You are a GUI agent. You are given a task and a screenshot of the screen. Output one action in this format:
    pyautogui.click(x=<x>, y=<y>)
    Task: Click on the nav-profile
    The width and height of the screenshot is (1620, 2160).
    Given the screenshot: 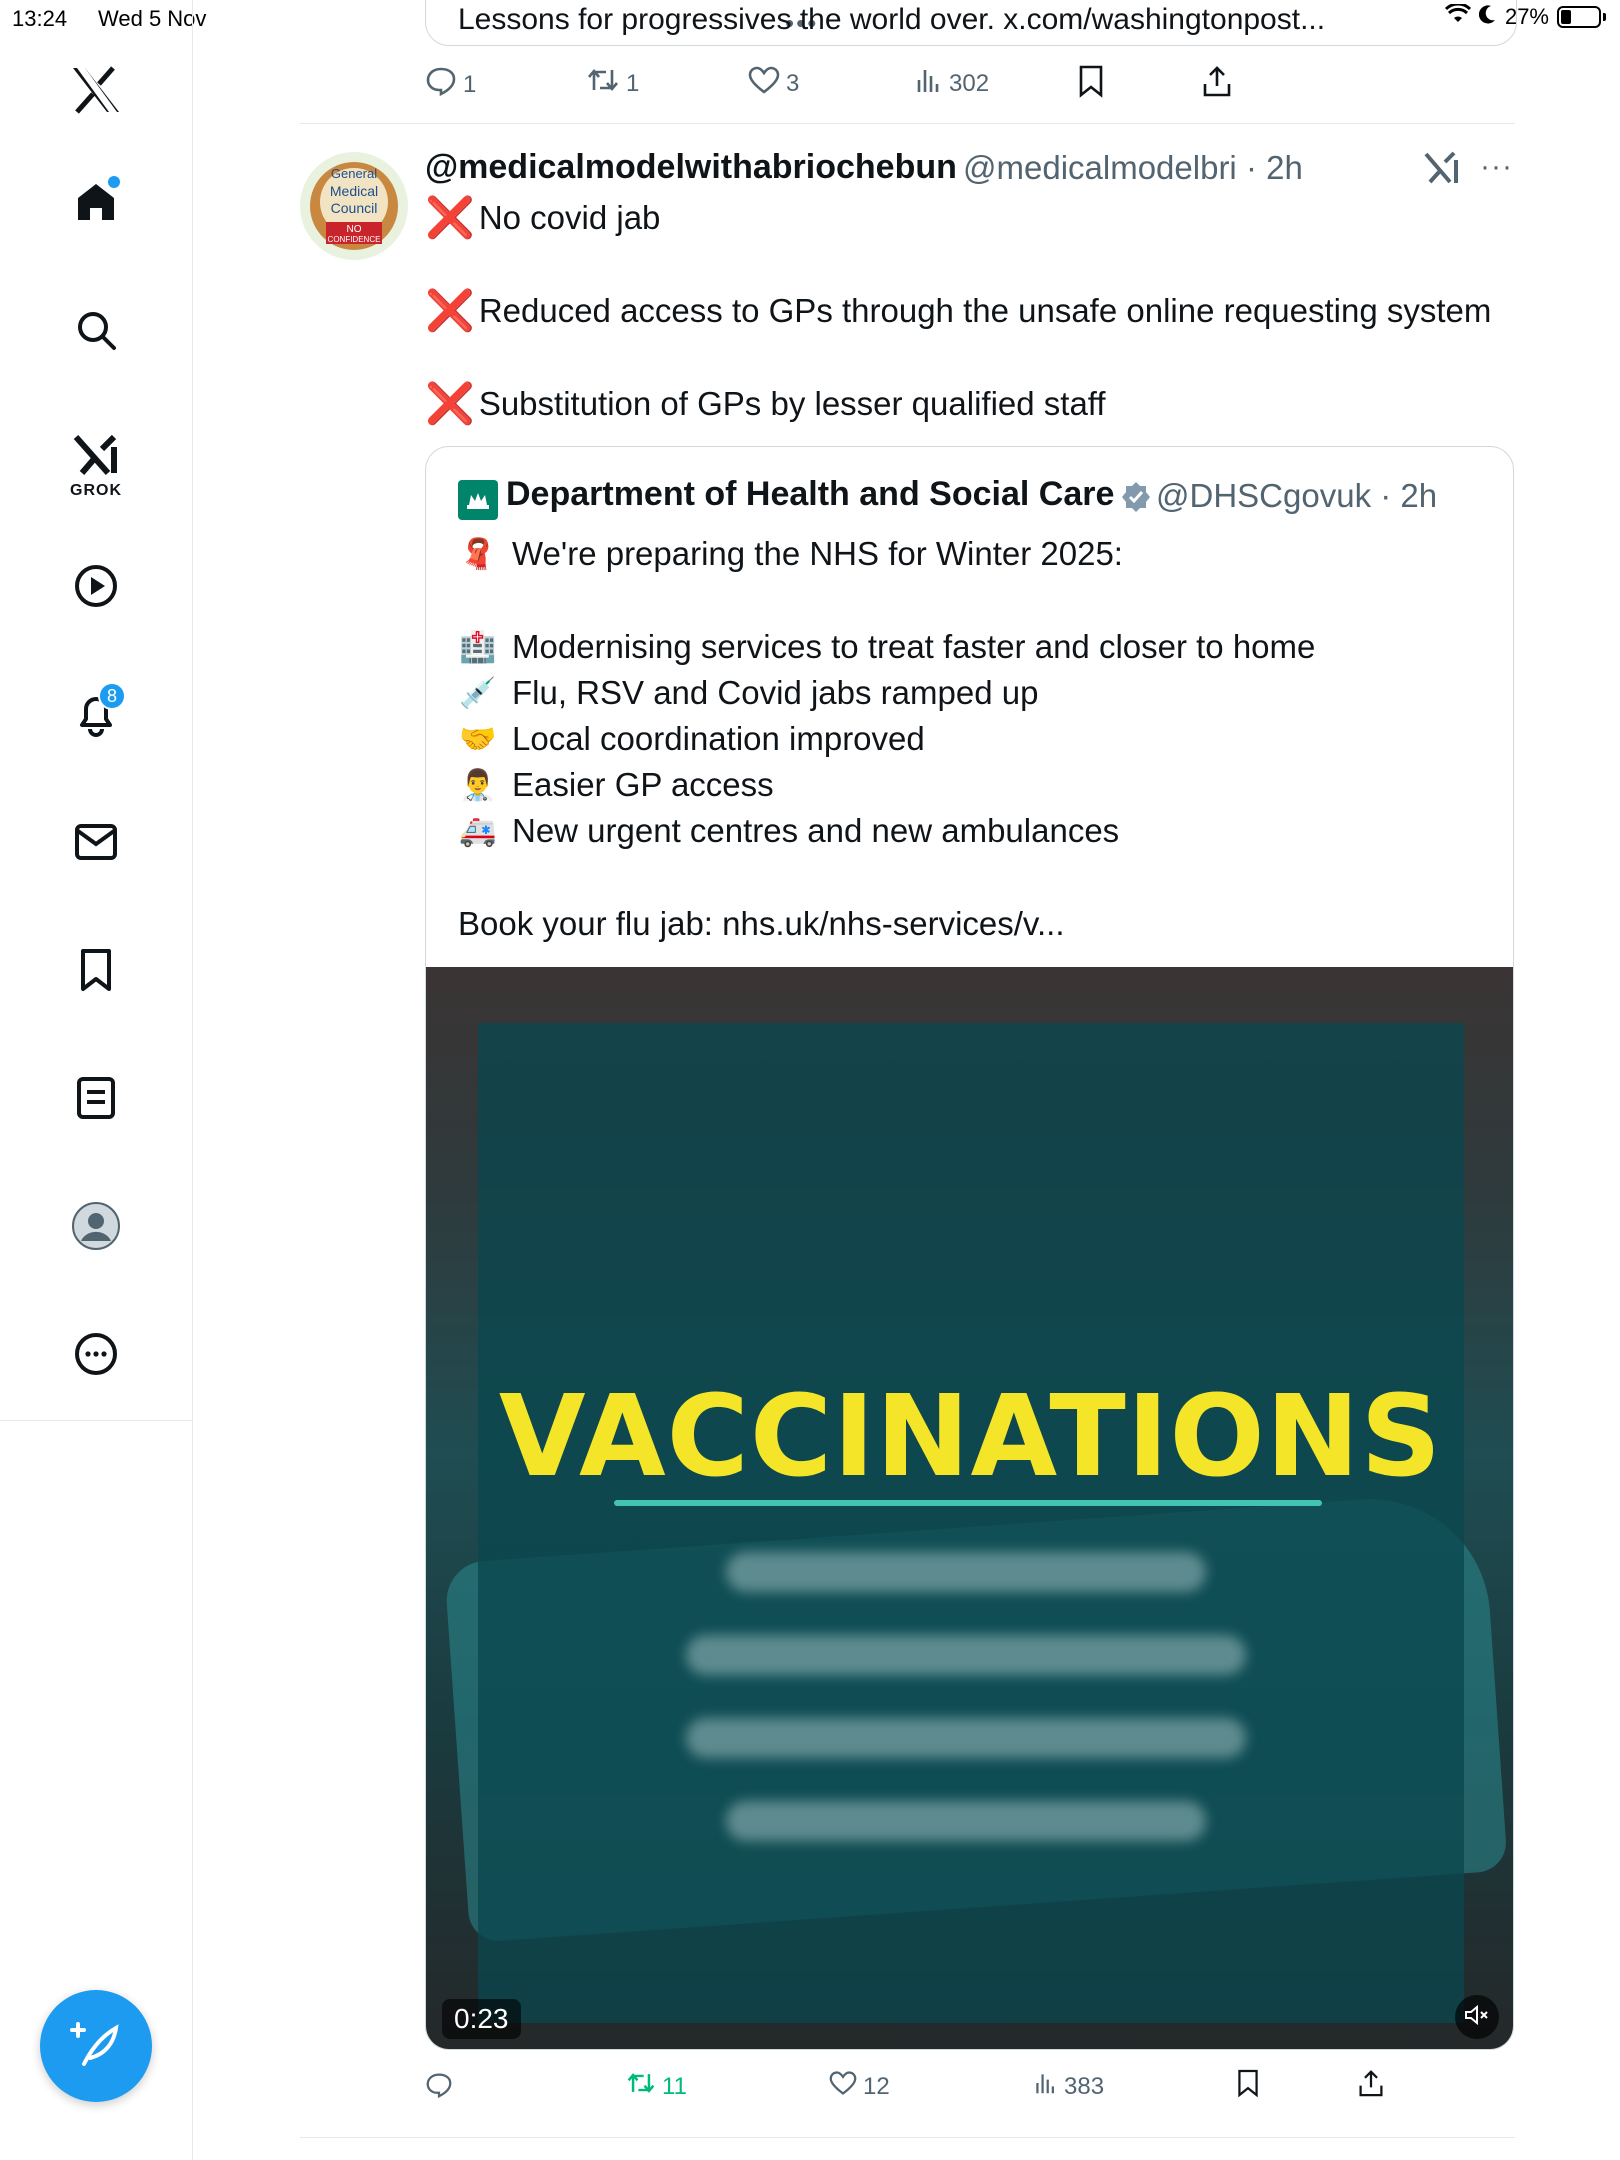 What is the action you would take?
    pyautogui.click(x=96, y=1228)
    